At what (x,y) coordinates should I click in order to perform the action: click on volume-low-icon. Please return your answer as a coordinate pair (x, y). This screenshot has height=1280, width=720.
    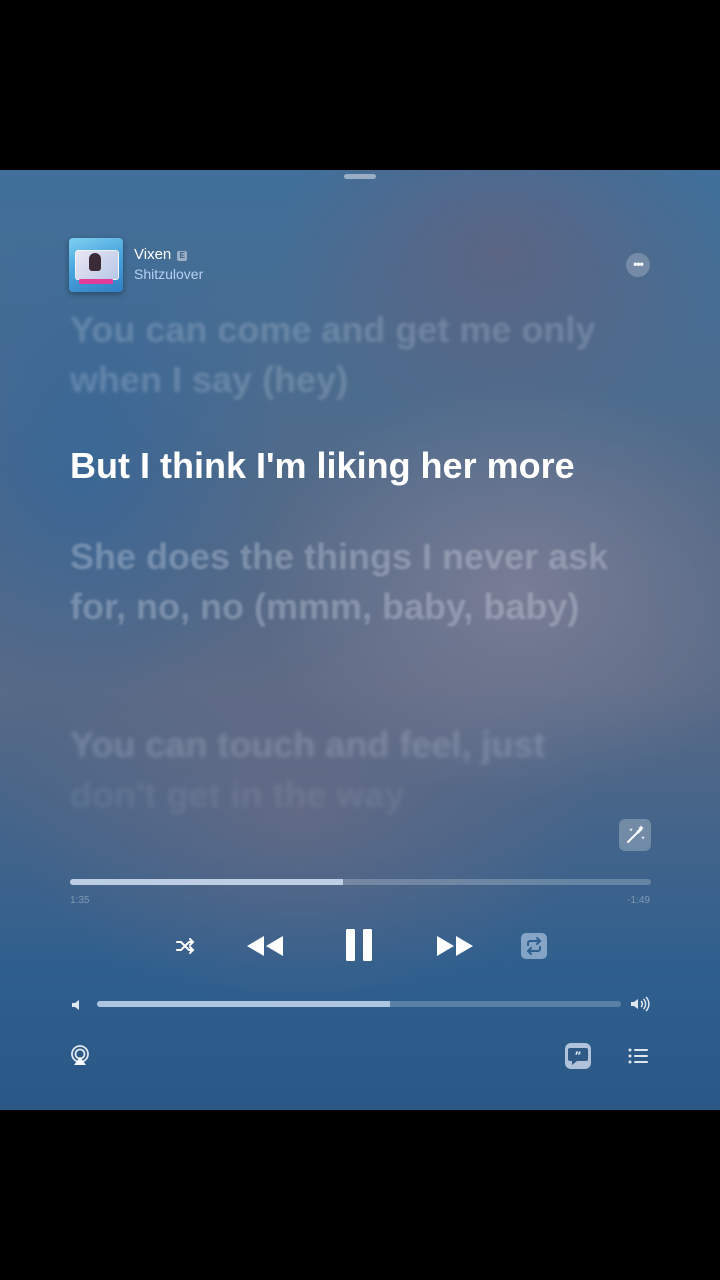
    Looking at the image, I should click on (77, 1005).